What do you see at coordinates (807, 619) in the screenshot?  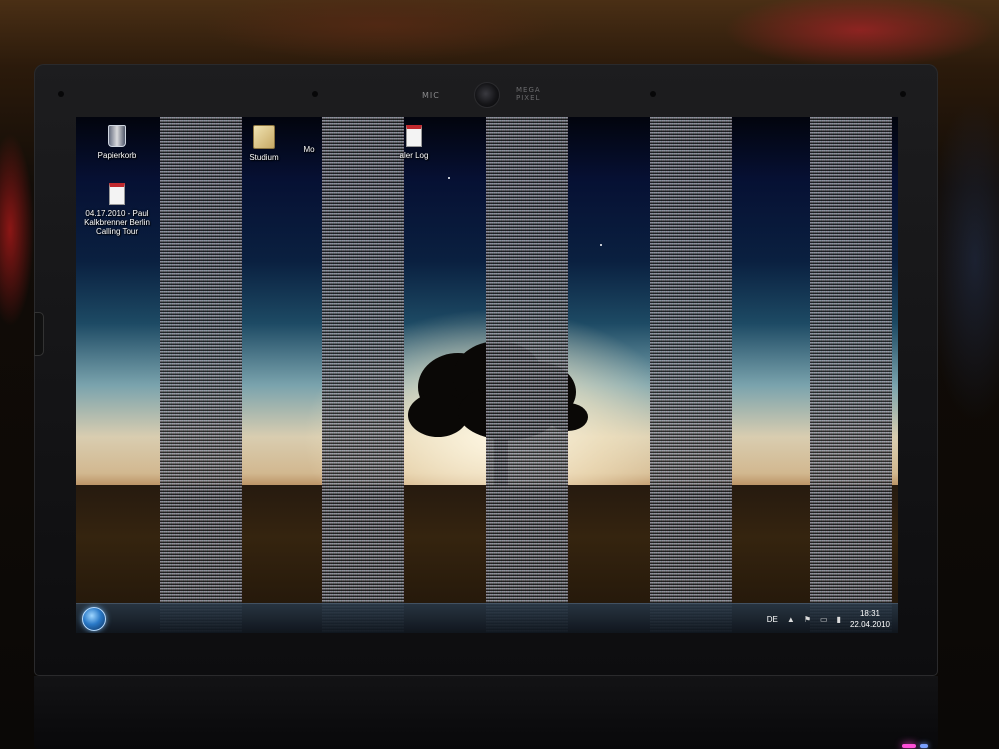 I see `action-center-flag-icon: ⚑` at bounding box center [807, 619].